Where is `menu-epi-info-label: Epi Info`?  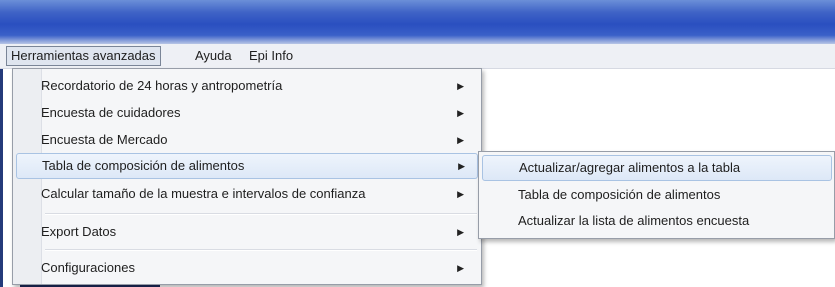
menu-epi-info-label: Epi Info is located at coordinates (271, 55).